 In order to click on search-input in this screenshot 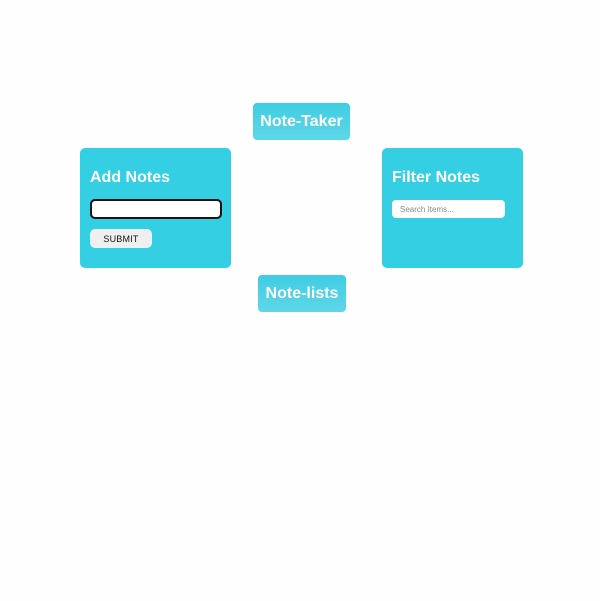, I will do `click(448, 209)`.